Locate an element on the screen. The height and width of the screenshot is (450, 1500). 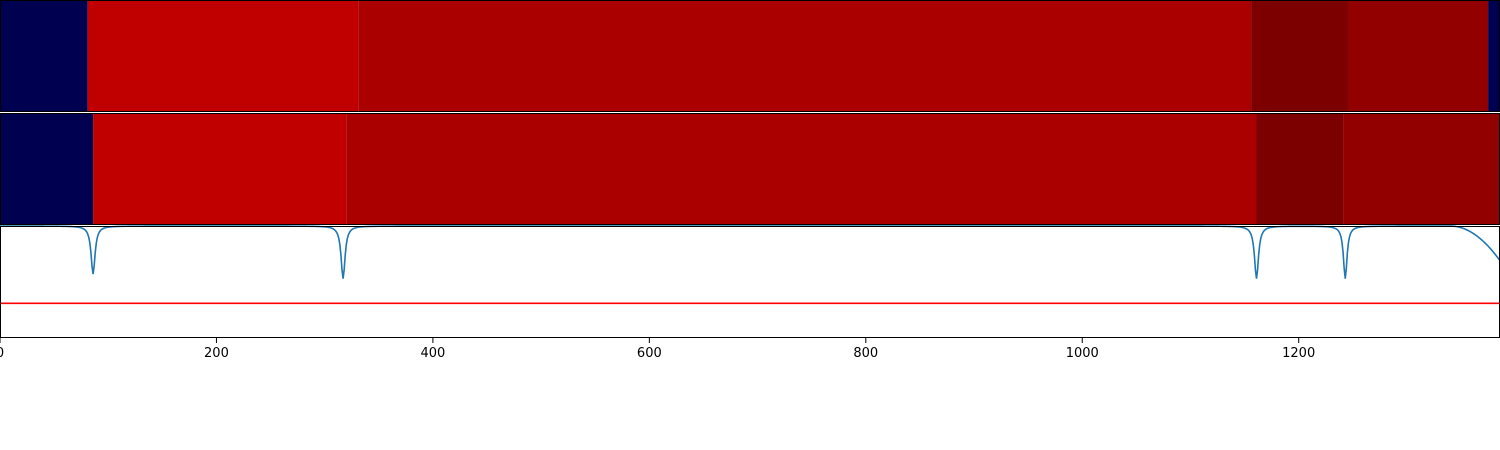
x-tick-label: 0 is located at coordinates (2, 353).